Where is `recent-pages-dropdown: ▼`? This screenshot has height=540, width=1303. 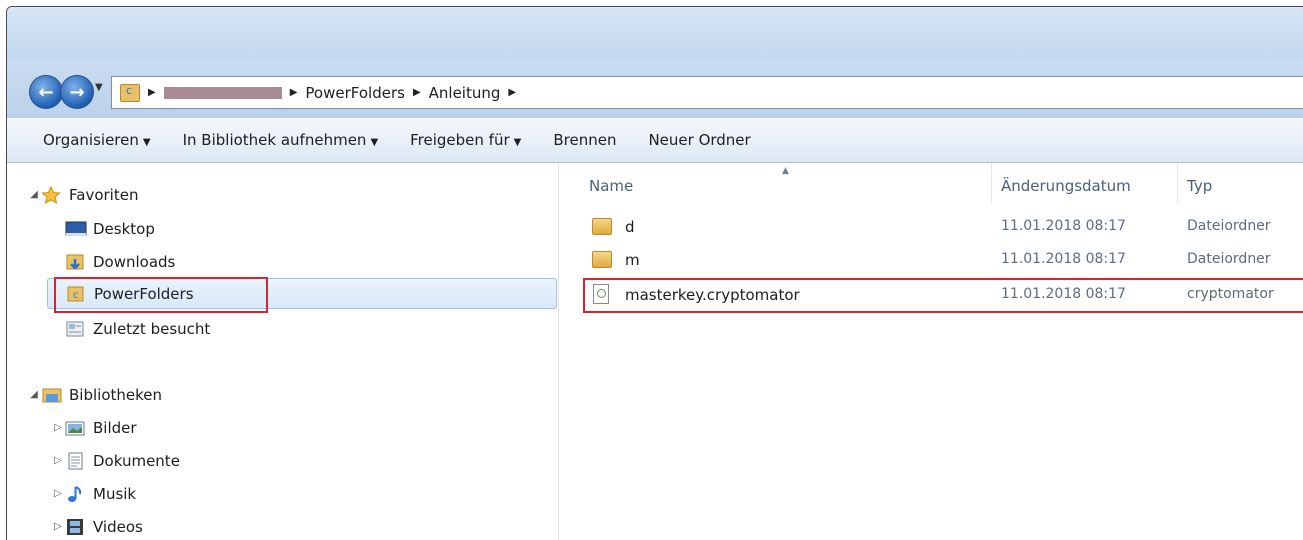 recent-pages-dropdown: ▼ is located at coordinates (99, 87).